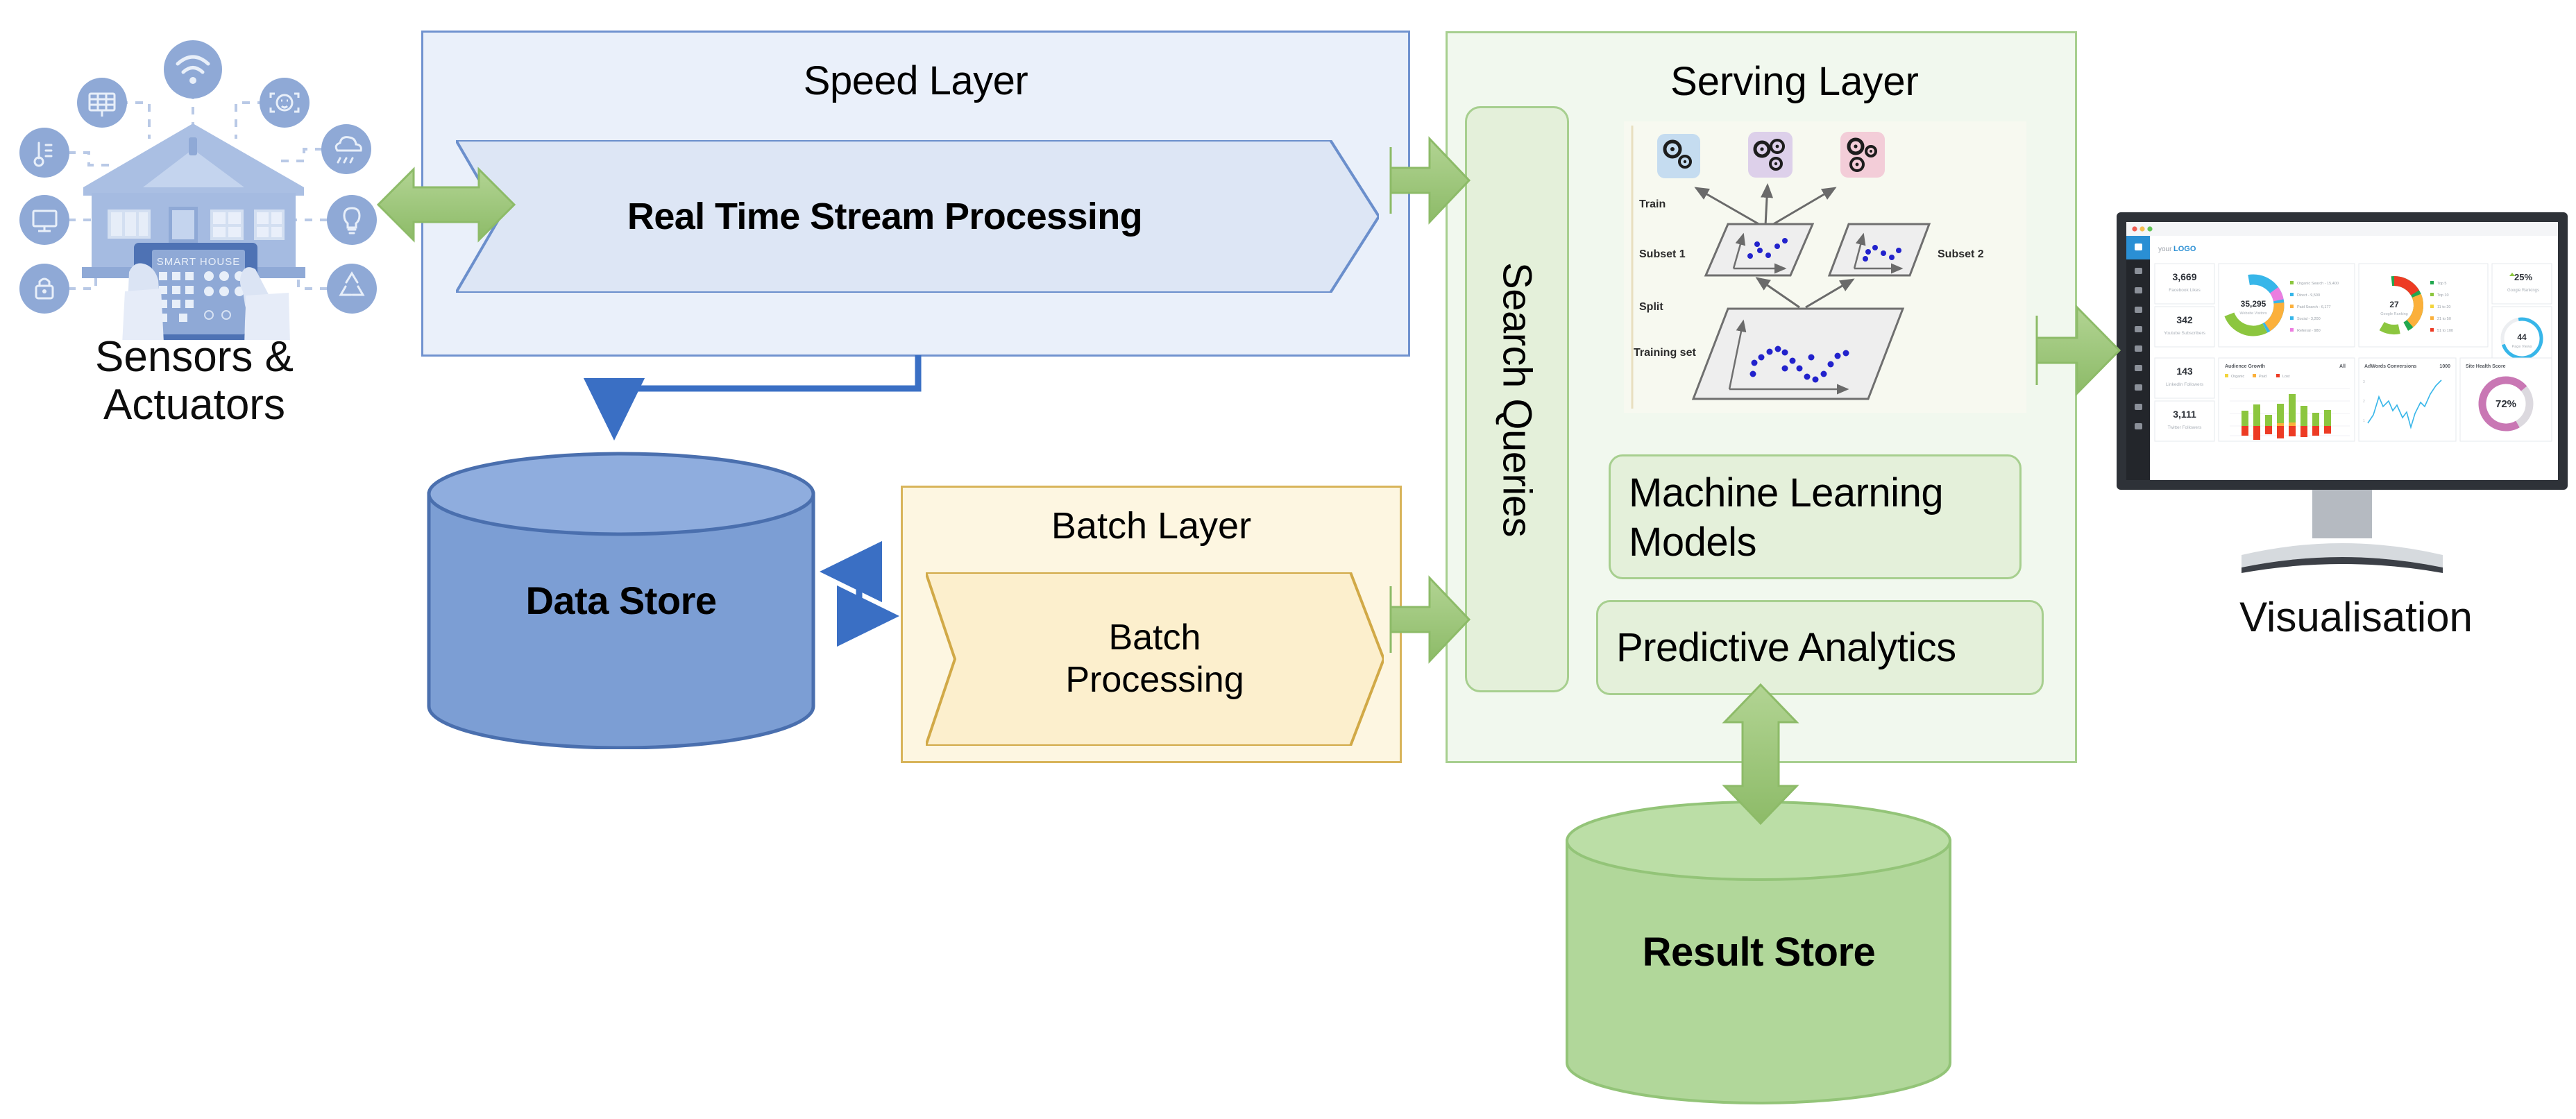 Image resolution: width=2576 pixels, height=1119 pixels. What do you see at coordinates (2314, 307) in the screenshot?
I see `svg-text: Paid Search - 6,177` at bounding box center [2314, 307].